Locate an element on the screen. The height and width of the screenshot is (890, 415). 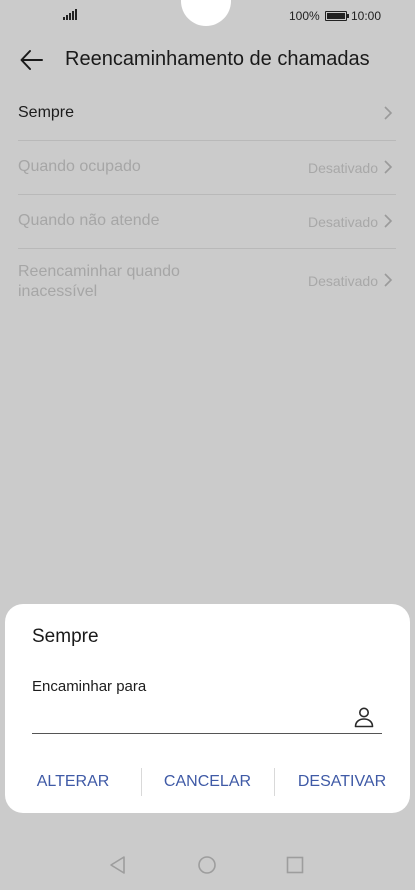
back-triangle-icon is located at coordinates (118, 865).